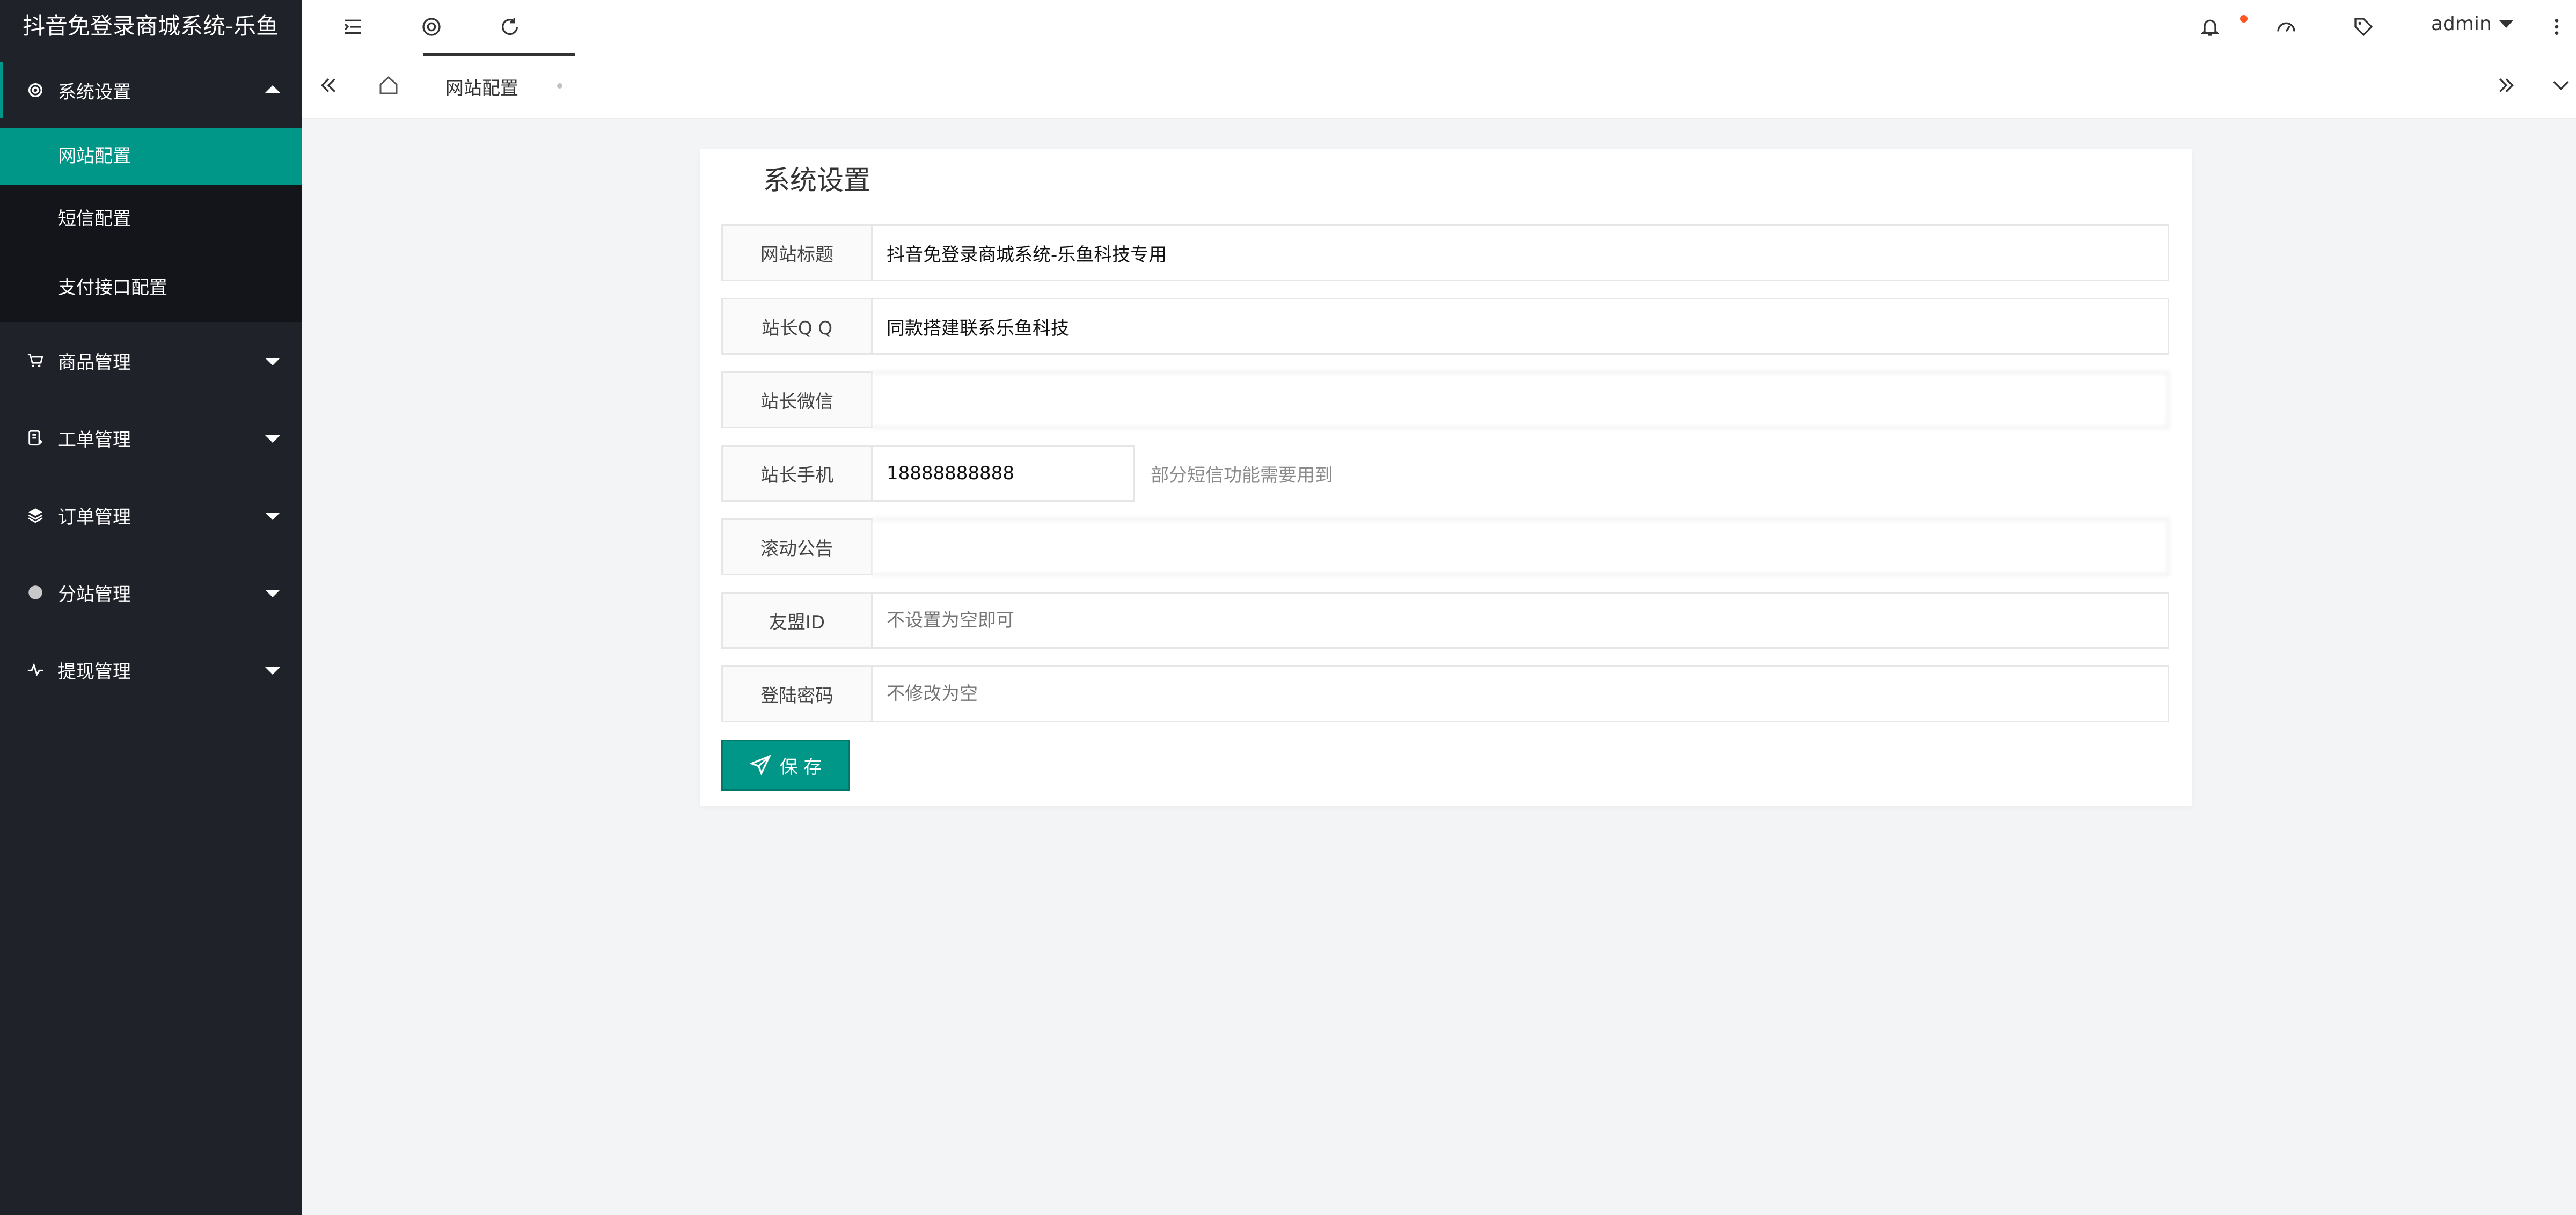 The height and width of the screenshot is (1215, 2576). I want to click on field-label: 网站标题, so click(797, 253).